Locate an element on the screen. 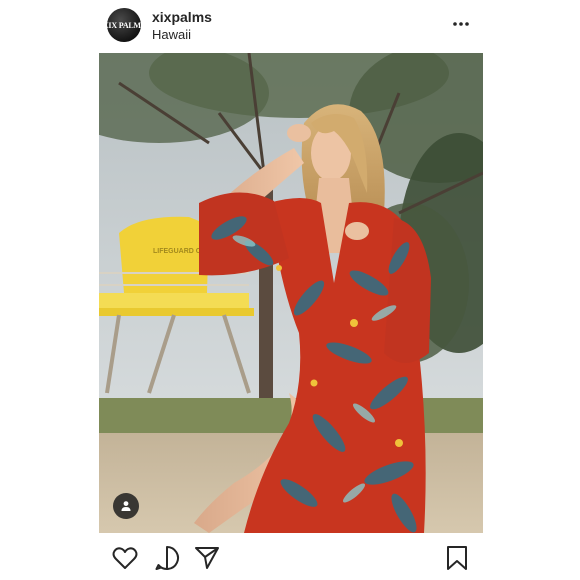 Image resolution: width=580 pixels, height=580 pixels. more-options-button is located at coordinates (461, 24).